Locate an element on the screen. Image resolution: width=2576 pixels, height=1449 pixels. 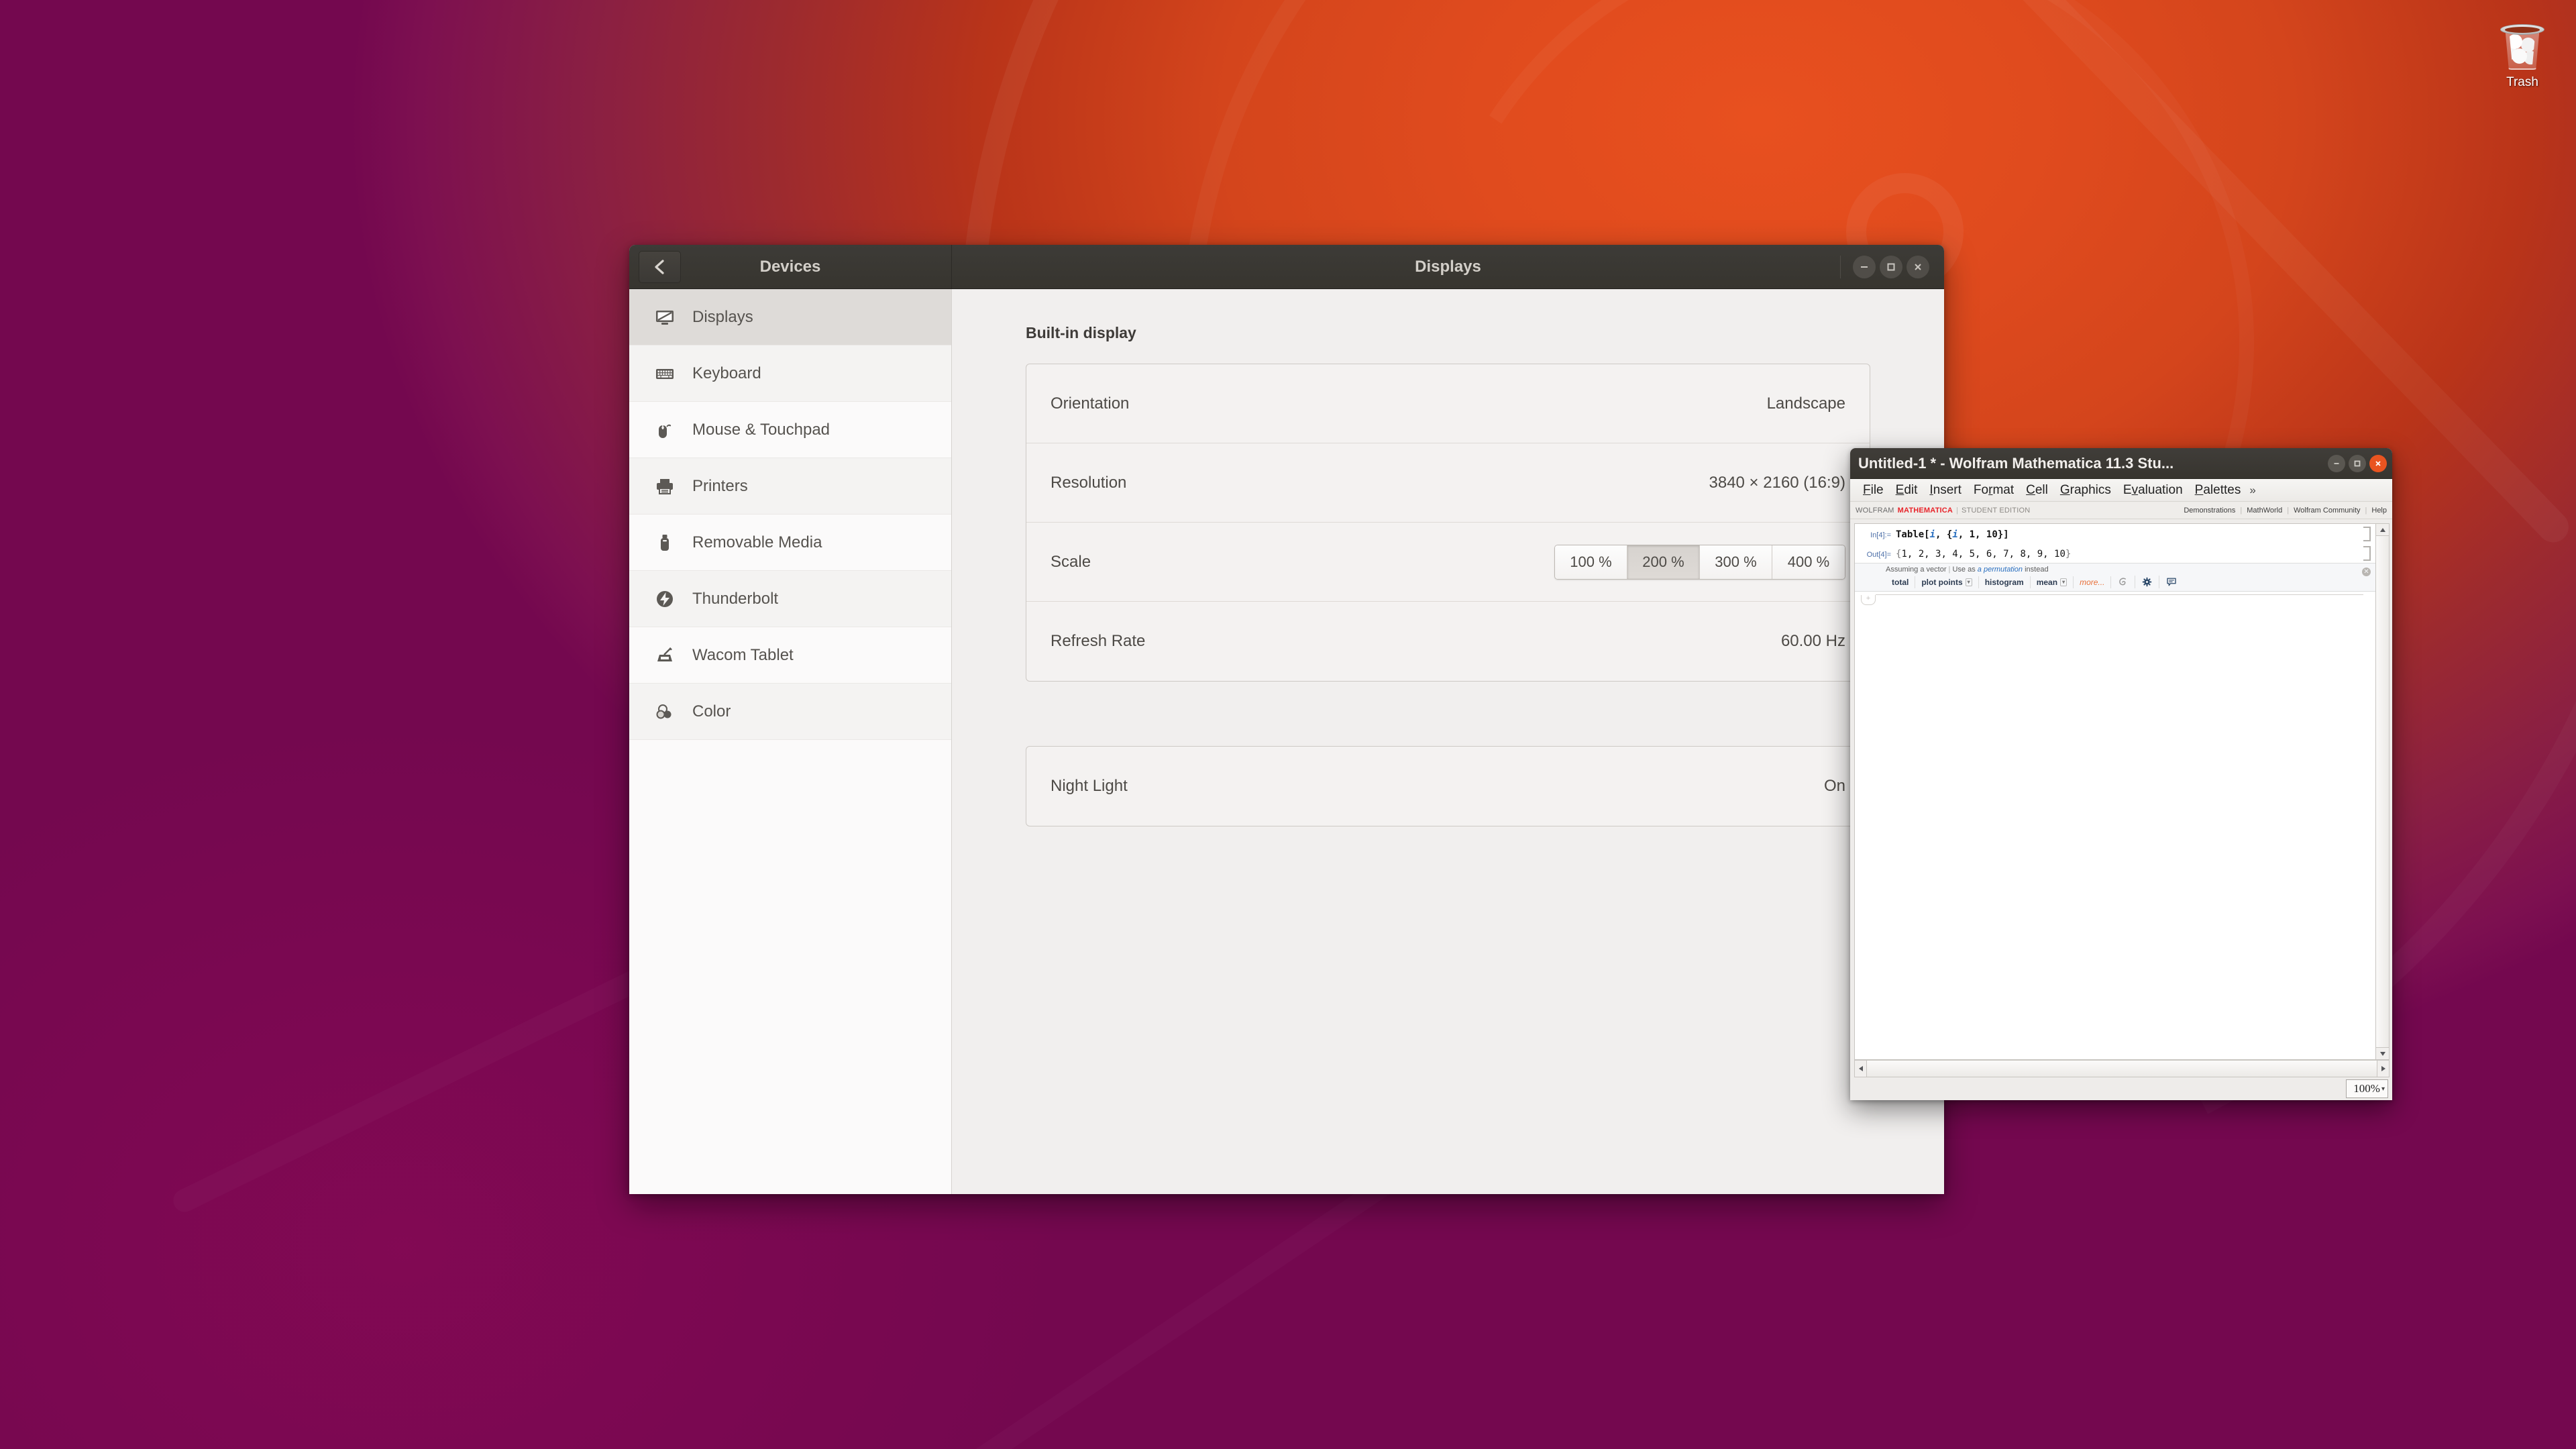
notebook-empty-area: + is located at coordinates (2115, 825).